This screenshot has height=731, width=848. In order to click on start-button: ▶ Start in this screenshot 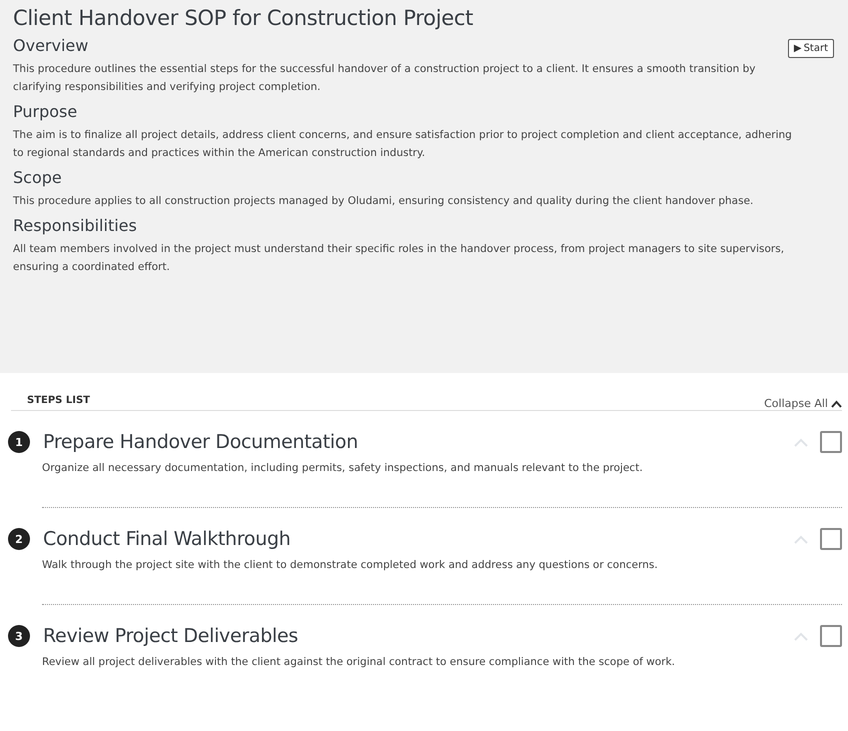, I will do `click(811, 48)`.